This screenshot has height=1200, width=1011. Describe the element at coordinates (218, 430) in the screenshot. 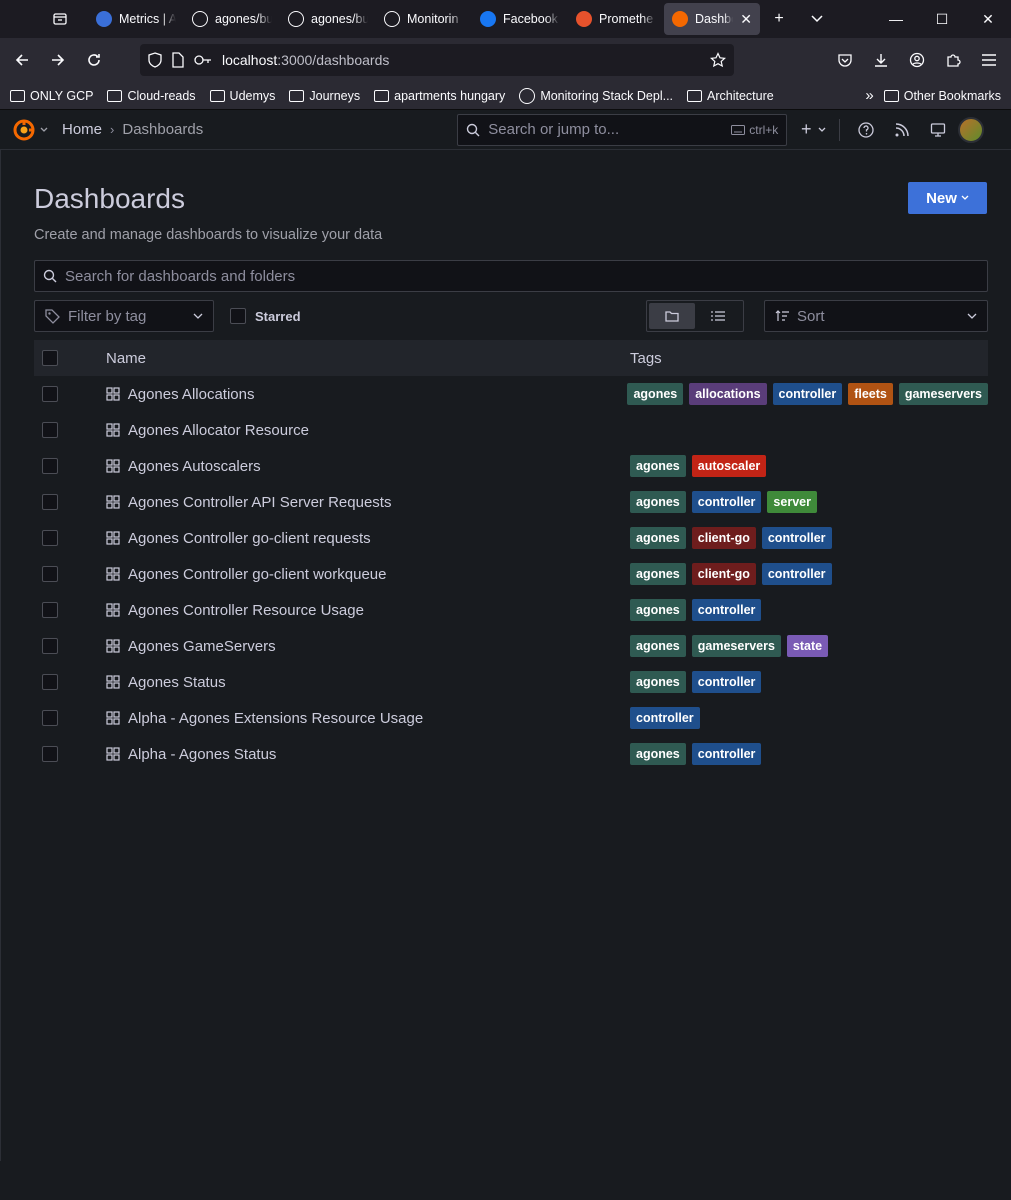

I see `dashboard-name-link: Agones Allocator Resource` at that location.